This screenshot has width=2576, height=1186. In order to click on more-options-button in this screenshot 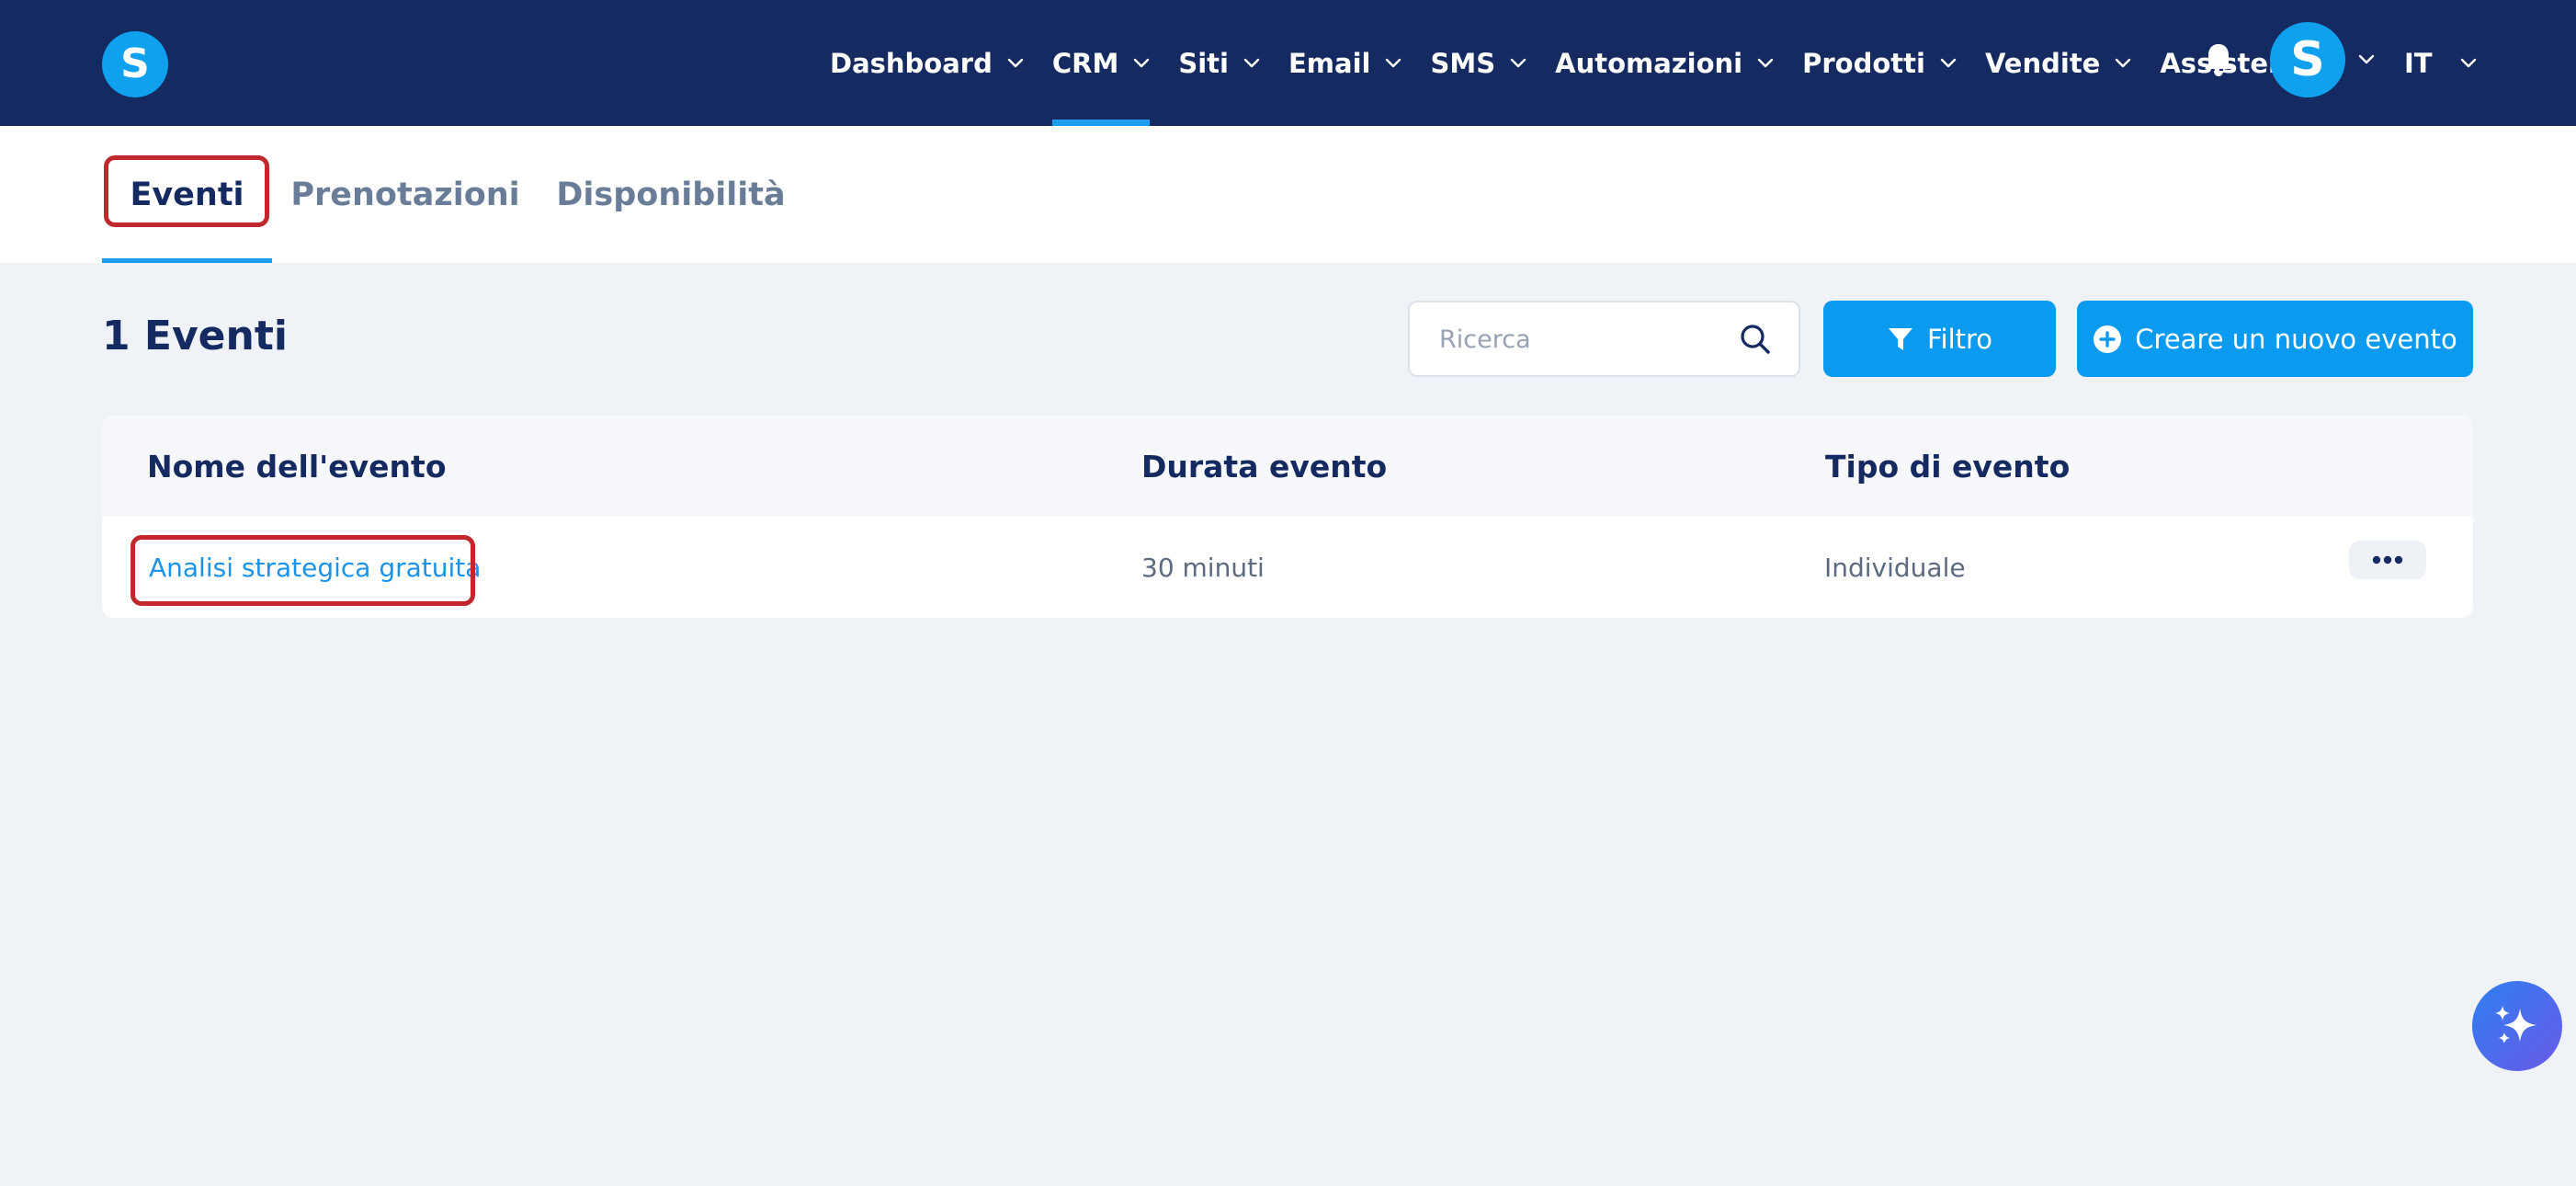, I will do `click(2387, 560)`.